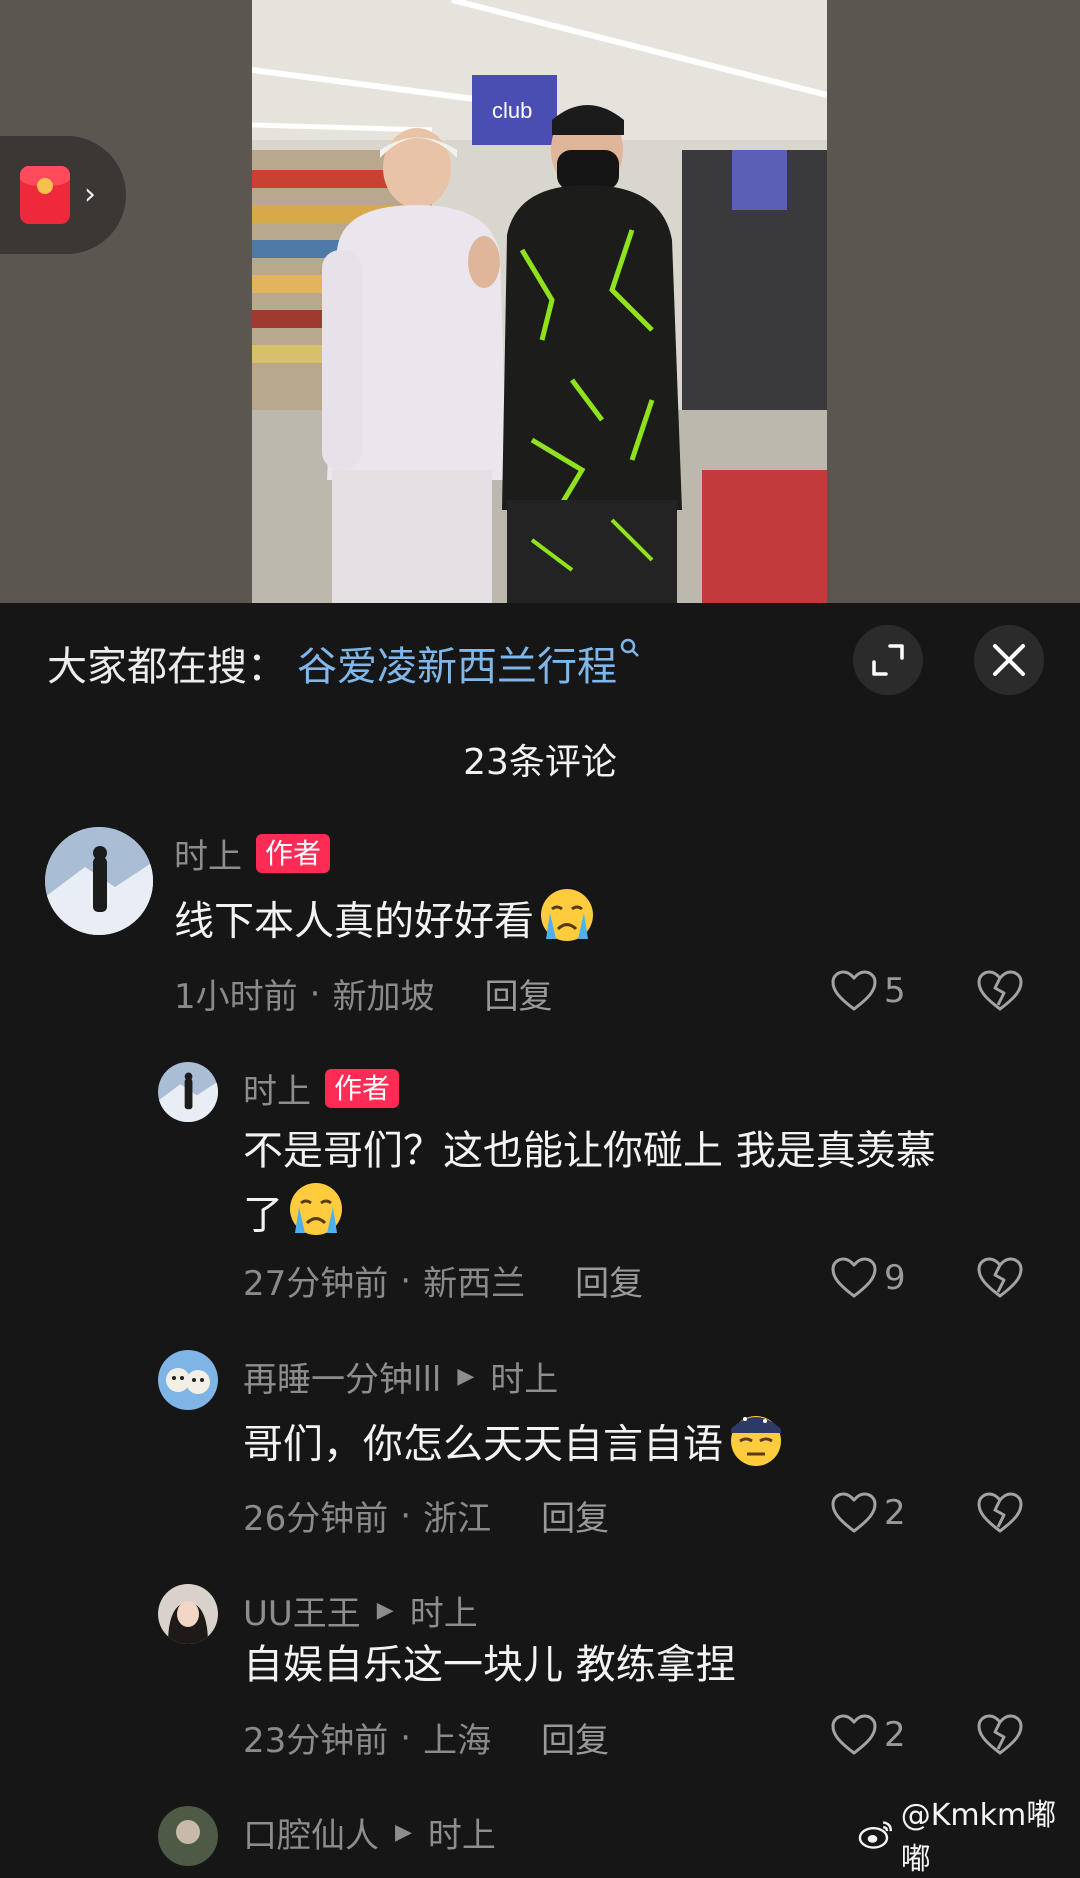 This screenshot has width=1080, height=1878. Describe the element at coordinates (45, 195) in the screenshot. I see `red-packet-icon` at that location.